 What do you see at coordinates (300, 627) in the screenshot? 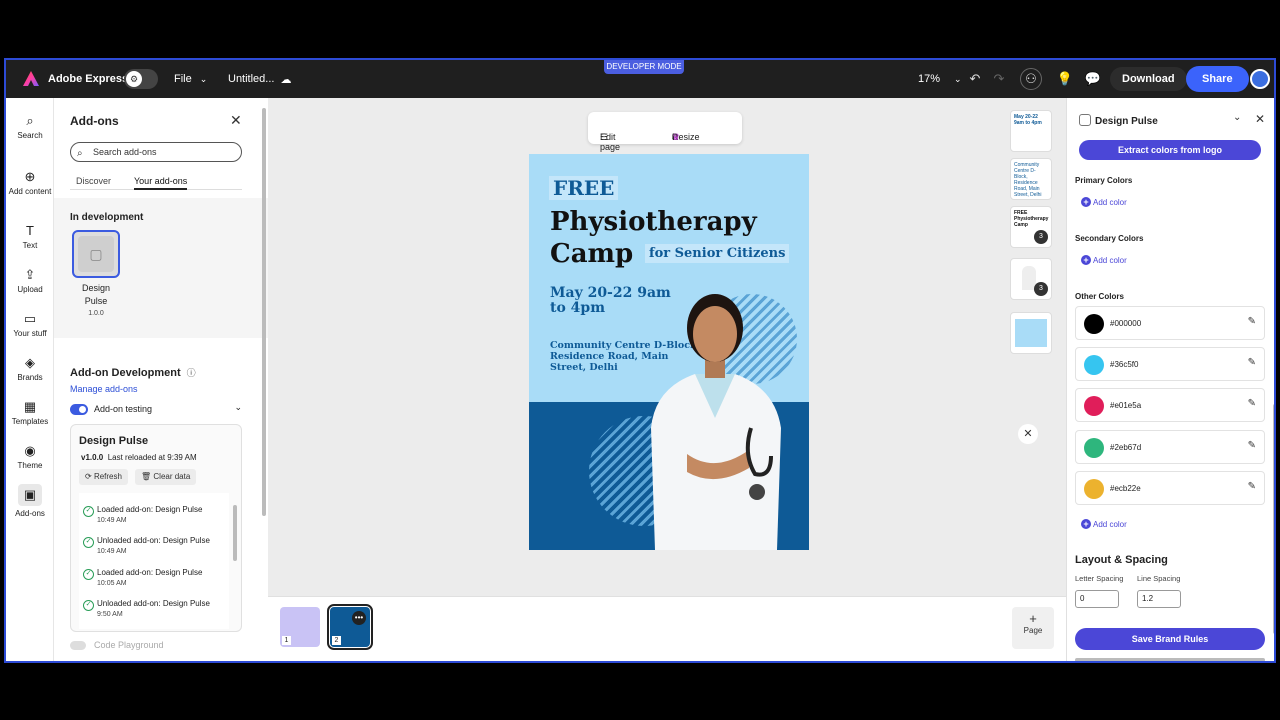
I see `page-thumb-1: 1` at bounding box center [300, 627].